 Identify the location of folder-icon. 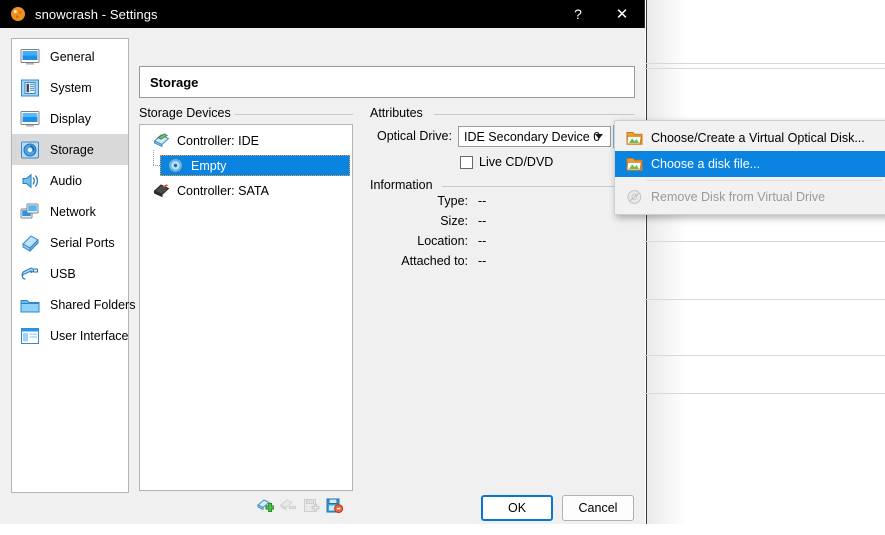
(30, 305).